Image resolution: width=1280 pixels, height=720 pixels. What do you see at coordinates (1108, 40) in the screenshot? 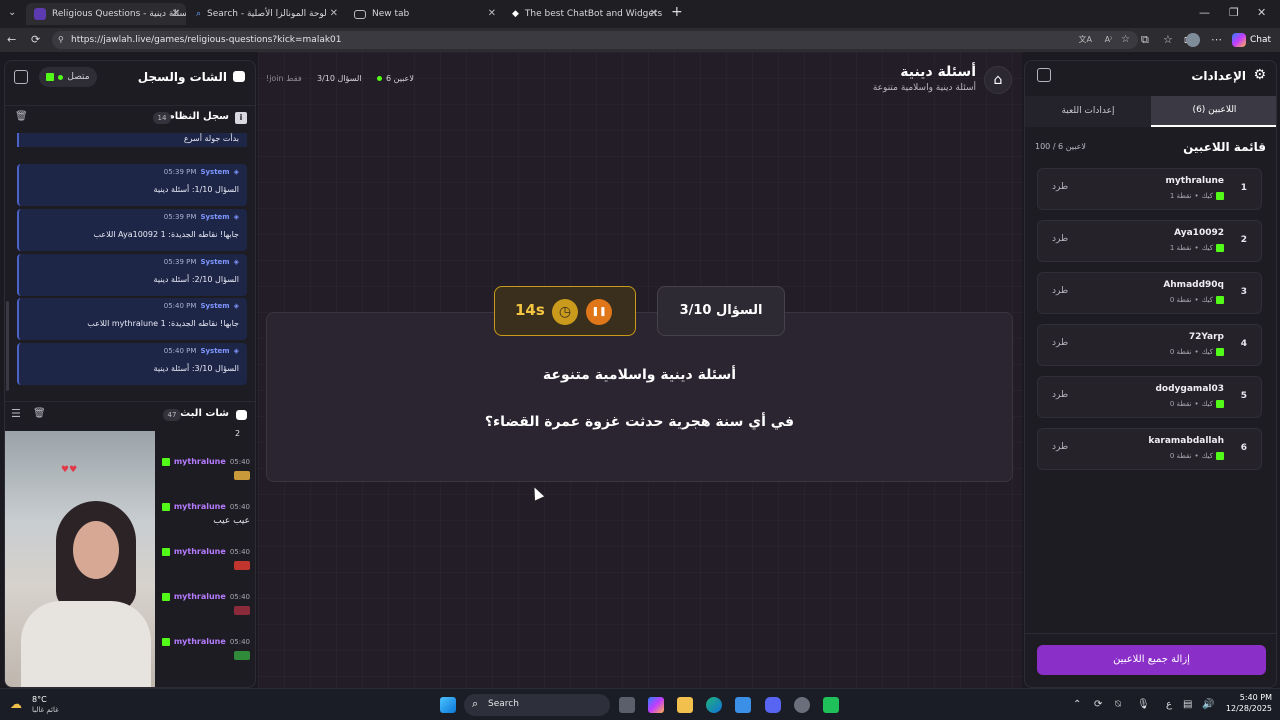
I see `read-aloud-icon: A⁾` at bounding box center [1108, 40].